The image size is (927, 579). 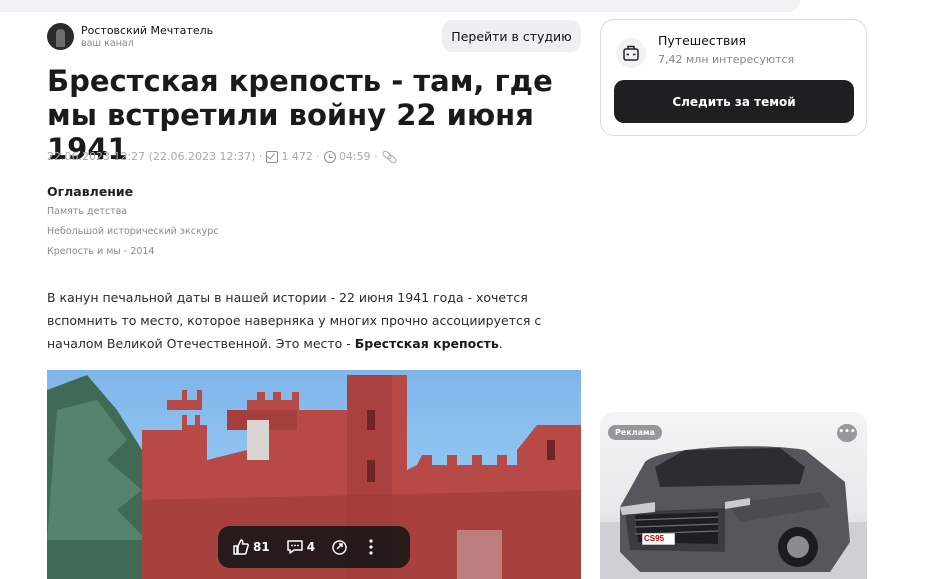 What do you see at coordinates (329, 156) in the screenshot?
I see `clock-icon` at bounding box center [329, 156].